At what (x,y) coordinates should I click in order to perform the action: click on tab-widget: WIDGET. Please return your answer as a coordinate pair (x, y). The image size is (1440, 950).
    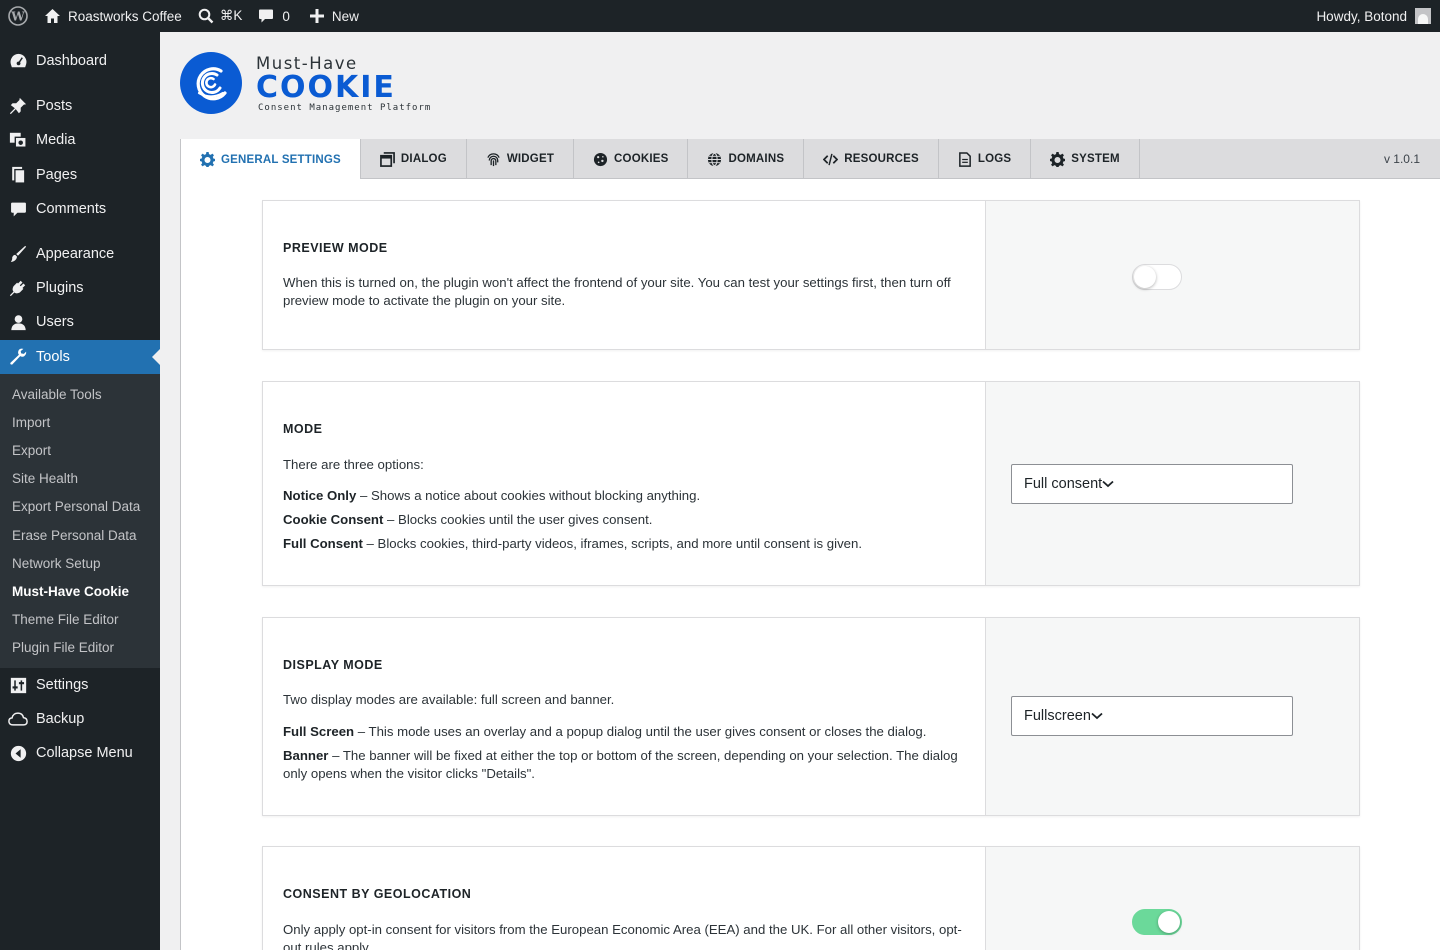
    Looking at the image, I should click on (521, 159).